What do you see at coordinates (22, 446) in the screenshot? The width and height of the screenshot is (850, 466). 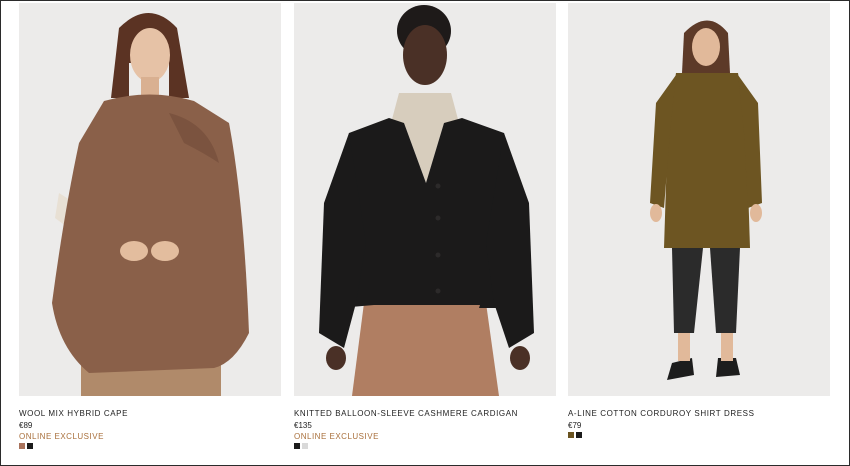 I see `color-swatch-brown` at bounding box center [22, 446].